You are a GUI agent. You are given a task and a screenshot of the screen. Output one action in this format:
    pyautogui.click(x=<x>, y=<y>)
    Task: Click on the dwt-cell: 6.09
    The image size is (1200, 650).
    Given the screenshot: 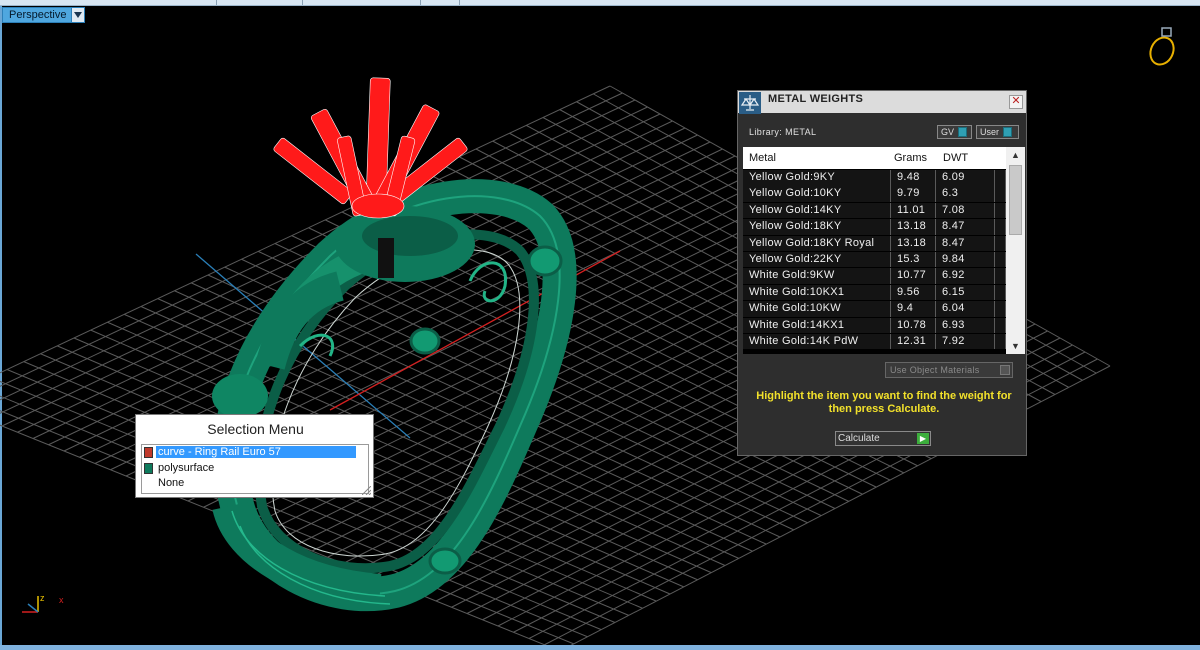 What is the action you would take?
    pyautogui.click(x=965, y=178)
    